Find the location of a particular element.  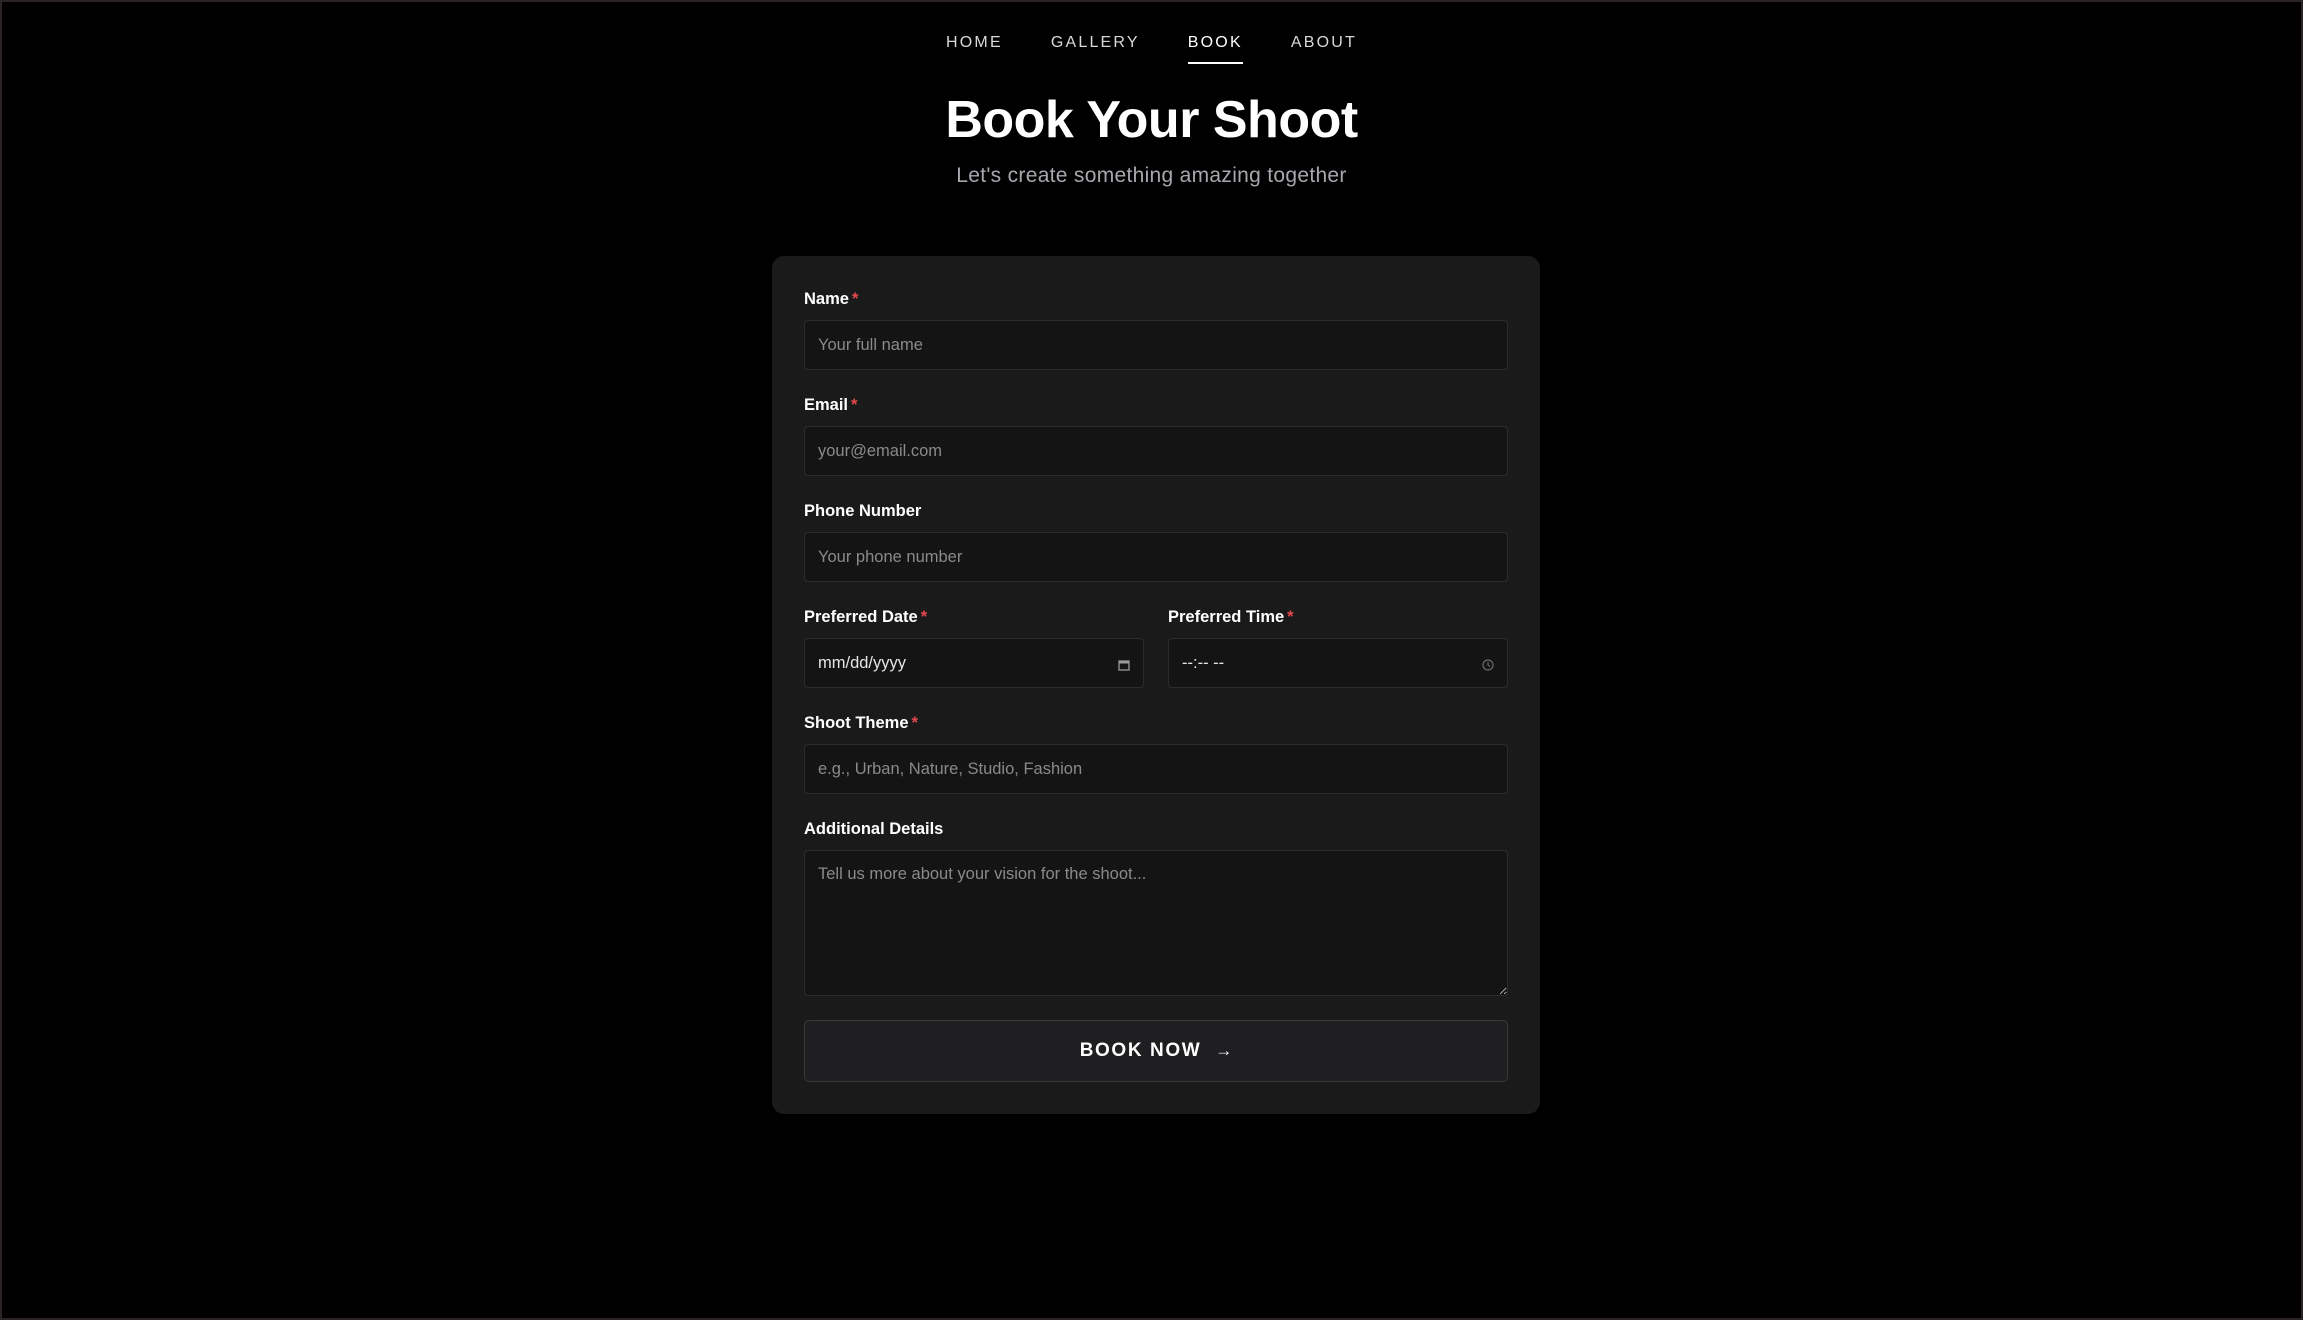

date-label: Preferred Date * is located at coordinates (865, 617).